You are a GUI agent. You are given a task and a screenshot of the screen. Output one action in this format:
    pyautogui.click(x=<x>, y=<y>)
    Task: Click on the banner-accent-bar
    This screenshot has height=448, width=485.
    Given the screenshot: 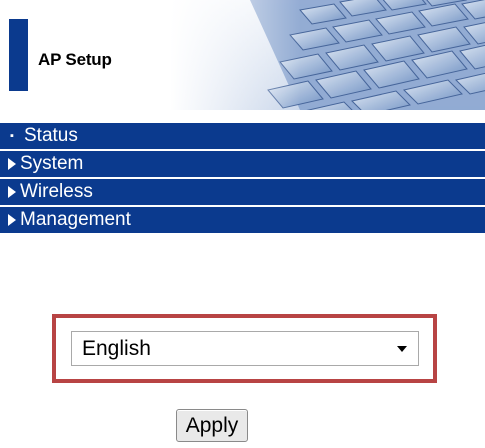 What is the action you would take?
    pyautogui.click(x=18, y=55)
    